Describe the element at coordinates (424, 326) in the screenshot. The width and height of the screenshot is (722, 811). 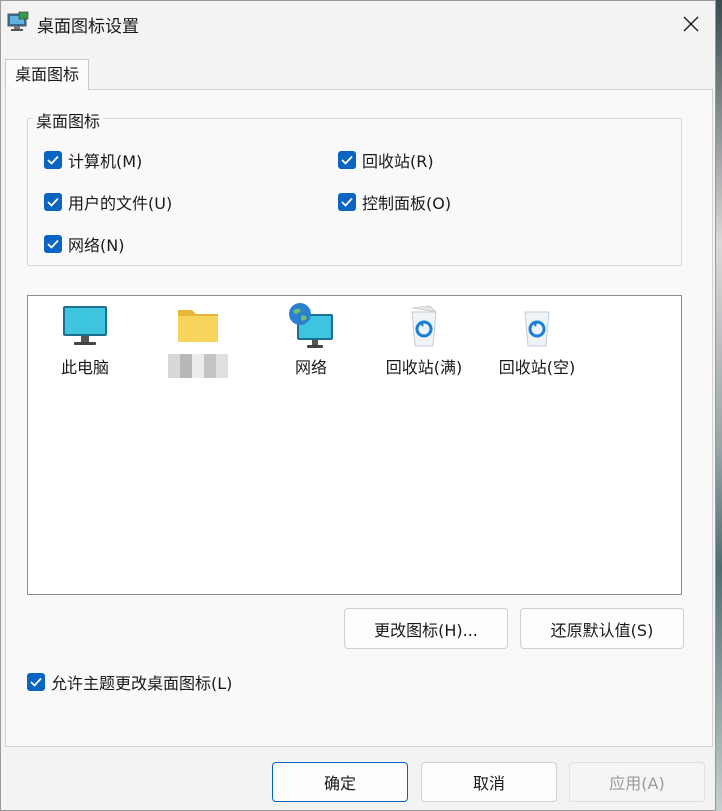
I see `recycle-bin-full-icon` at that location.